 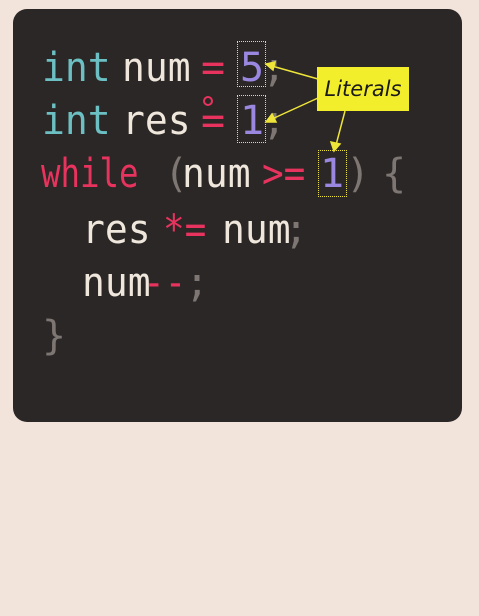 I want to click on cursor-marker, so click(x=208, y=101).